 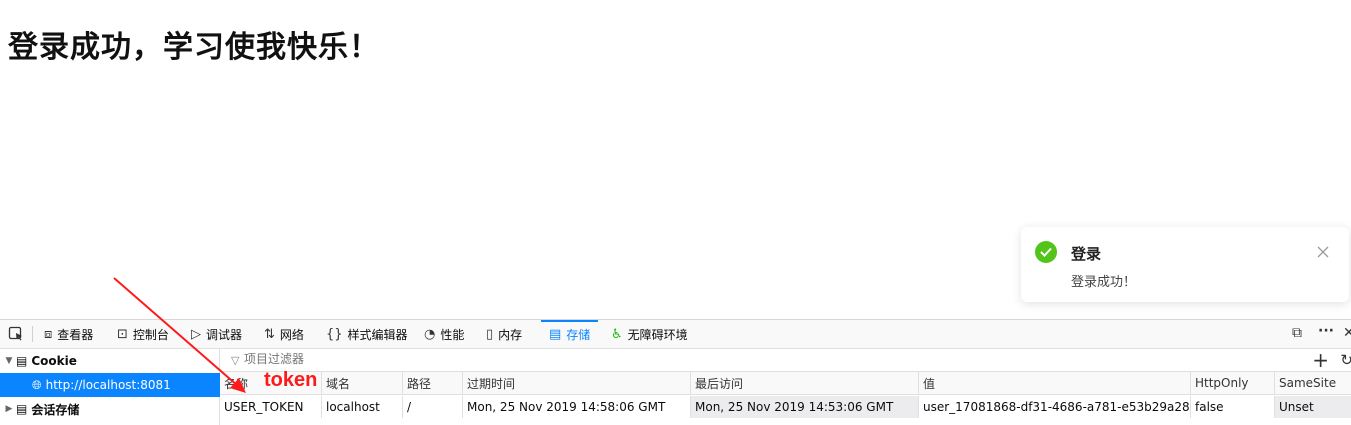 I want to click on column-header-domain: 域名, so click(x=362, y=383).